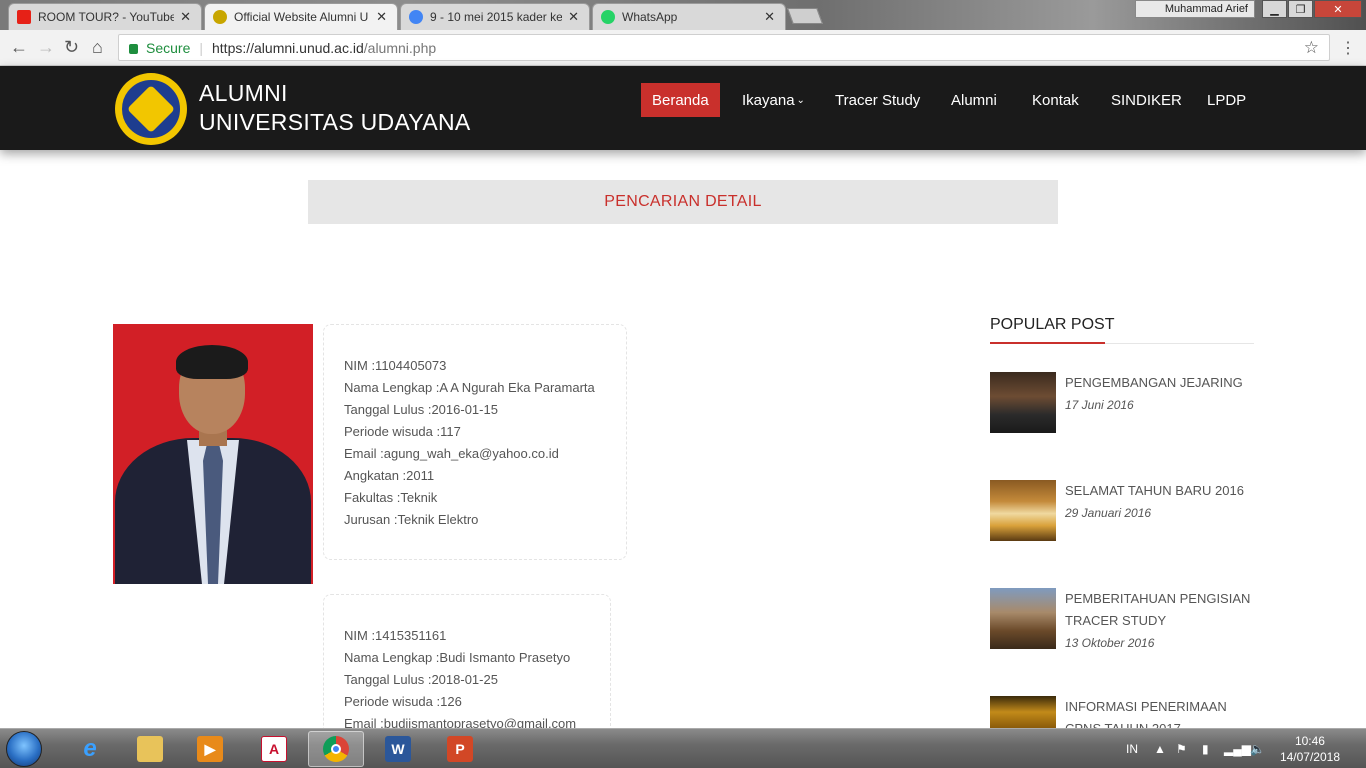 The height and width of the screenshot is (768, 1366). I want to click on network-signal-icon: ▂▄▆, so click(1237, 748).